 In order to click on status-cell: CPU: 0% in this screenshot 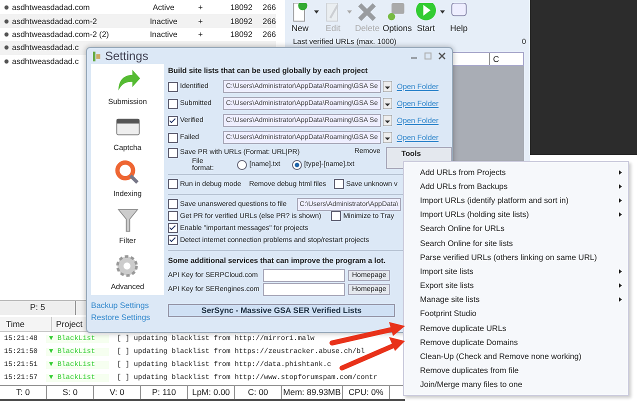, I will do `click(366, 392)`.